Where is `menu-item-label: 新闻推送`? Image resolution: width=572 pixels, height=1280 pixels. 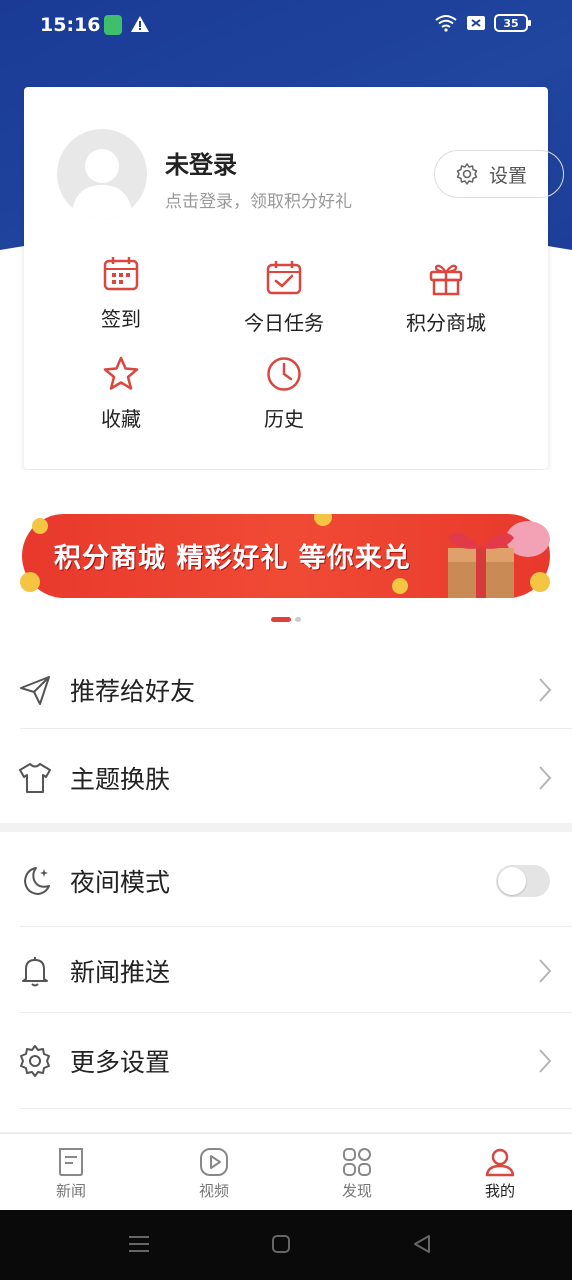
menu-item-label: 新闻推送 is located at coordinates (120, 972).